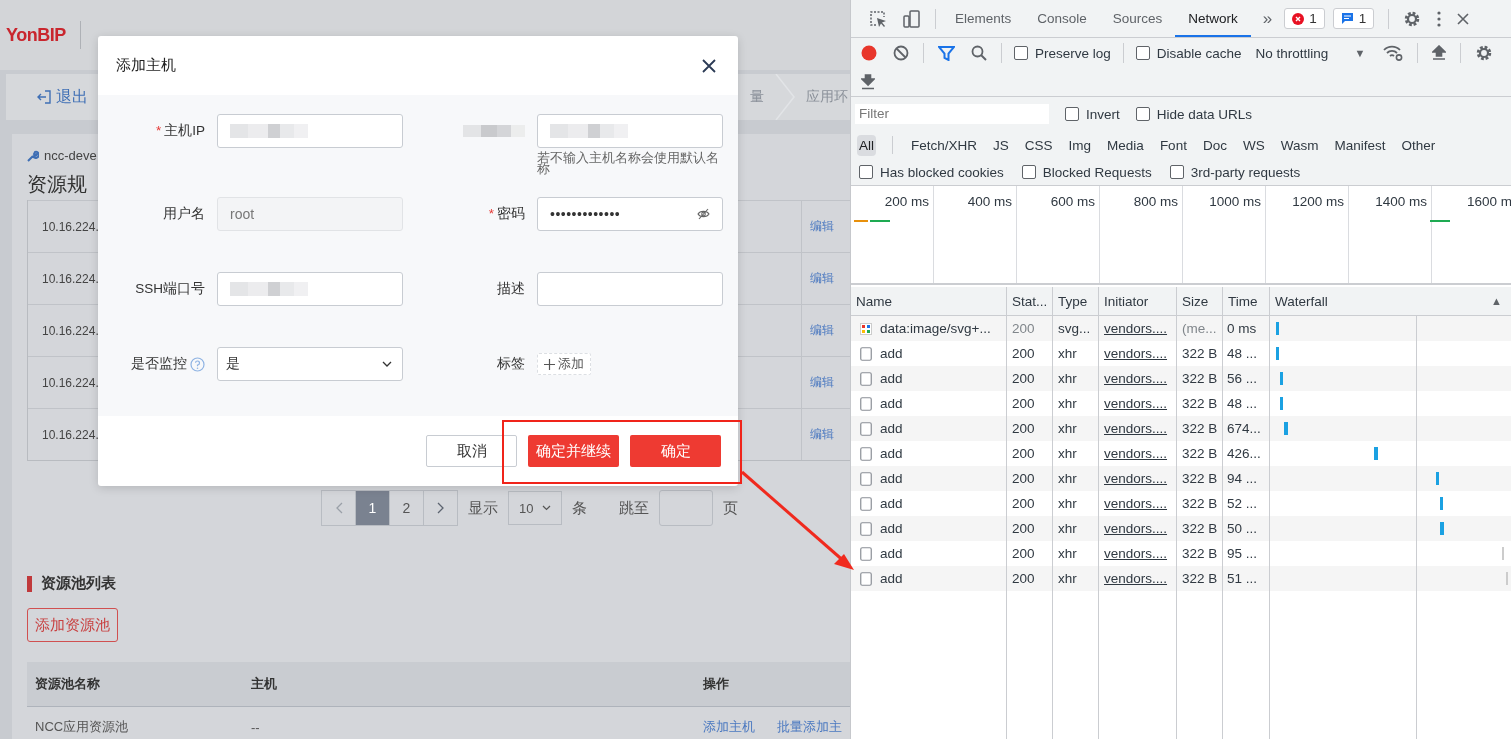 This screenshot has width=1511, height=739. What do you see at coordinates (1292, 53) in the screenshot?
I see `throttling-select: No throttling` at bounding box center [1292, 53].